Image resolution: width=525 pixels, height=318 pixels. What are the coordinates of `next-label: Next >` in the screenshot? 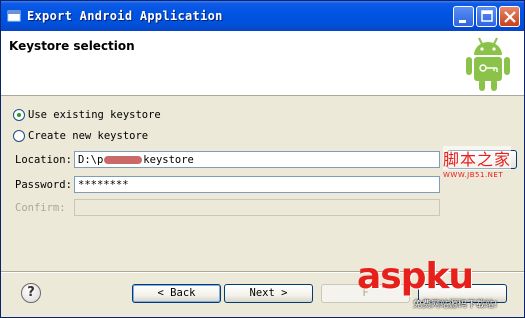 It's located at (268, 293).